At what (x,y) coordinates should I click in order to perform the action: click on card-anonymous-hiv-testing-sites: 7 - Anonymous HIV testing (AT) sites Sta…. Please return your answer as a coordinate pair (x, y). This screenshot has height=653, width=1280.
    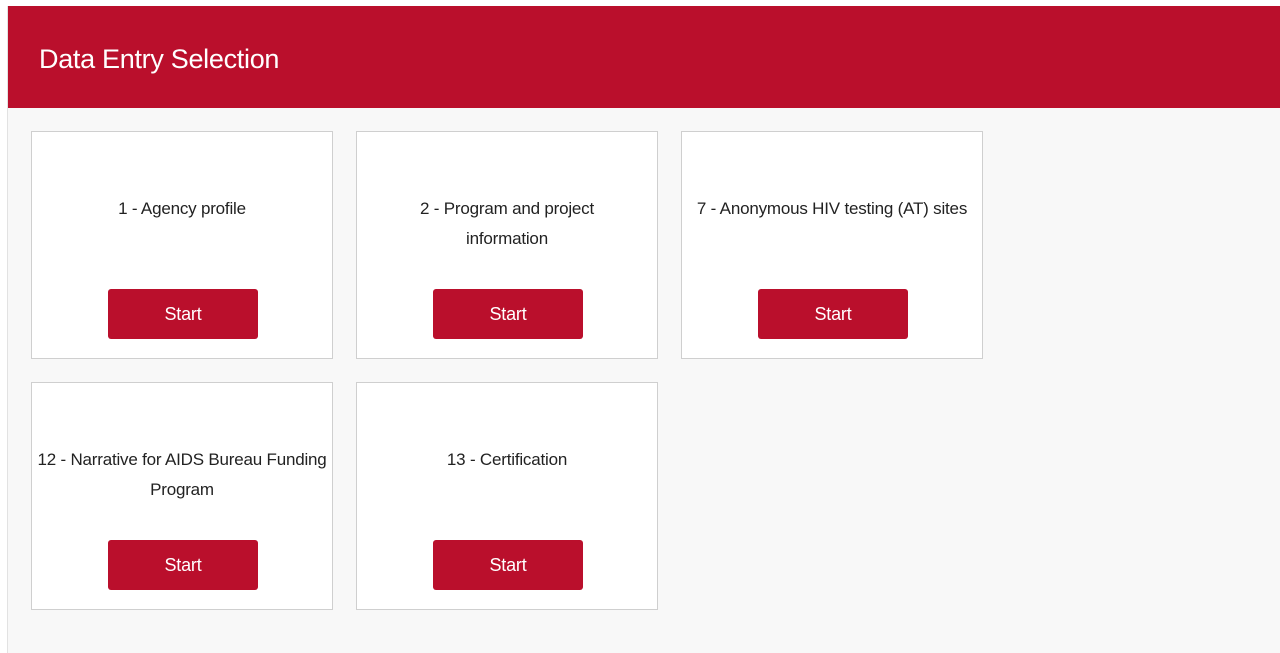
    Looking at the image, I should click on (832, 245).